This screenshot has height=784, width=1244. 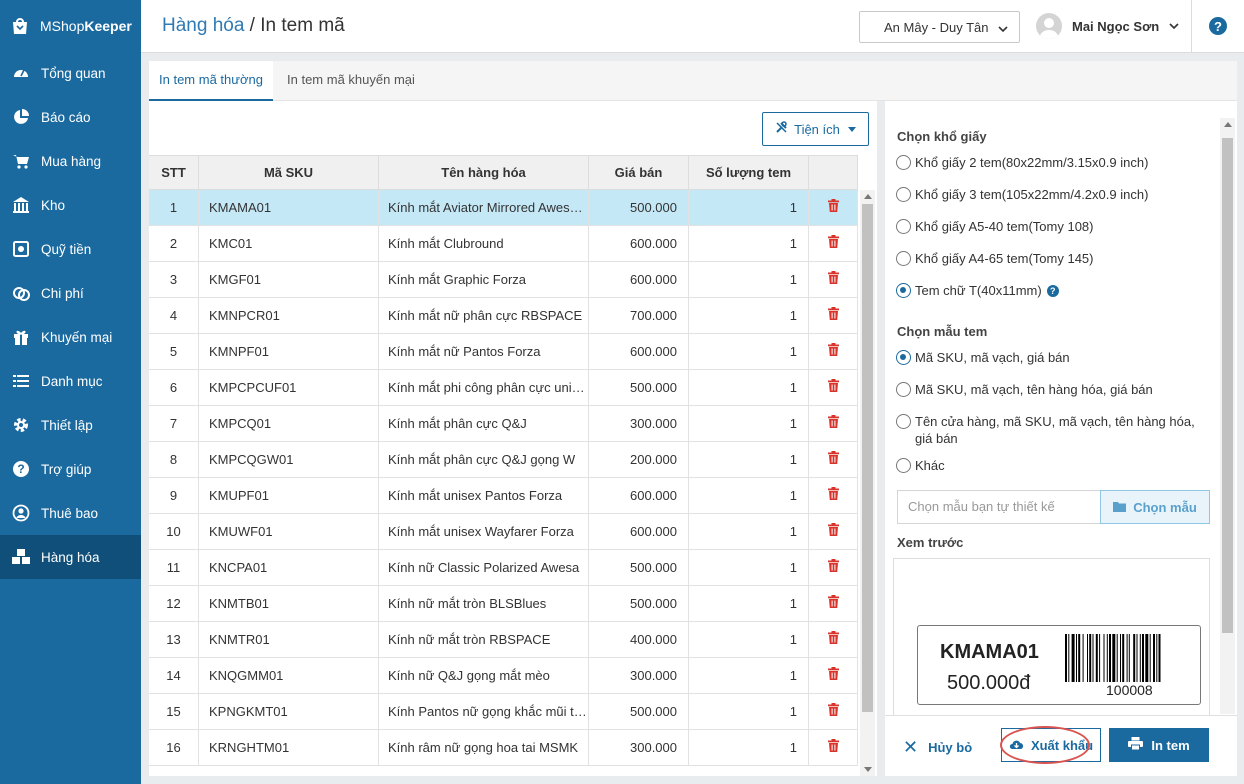 What do you see at coordinates (1022, 162) in the screenshot?
I see `paper-size-option-0: Khổ giấy 2 tem(80x22mm/3.15x0.9 inch)` at bounding box center [1022, 162].